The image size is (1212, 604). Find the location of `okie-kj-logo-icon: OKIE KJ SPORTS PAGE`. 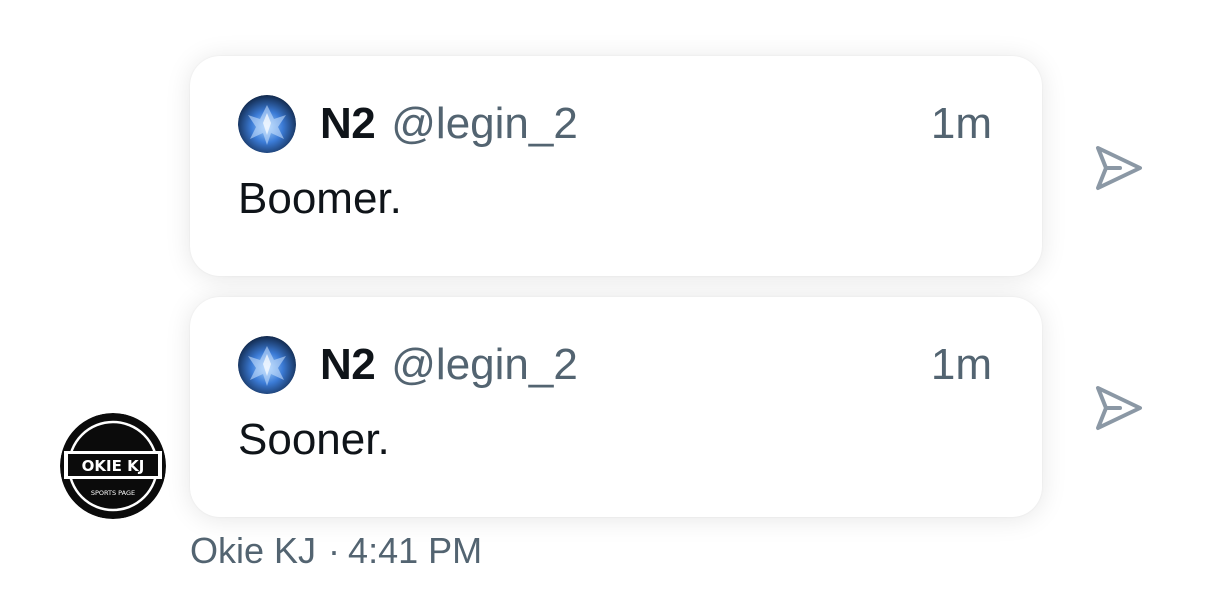

okie-kj-logo-icon: OKIE KJ SPORTS PAGE is located at coordinates (113, 466).